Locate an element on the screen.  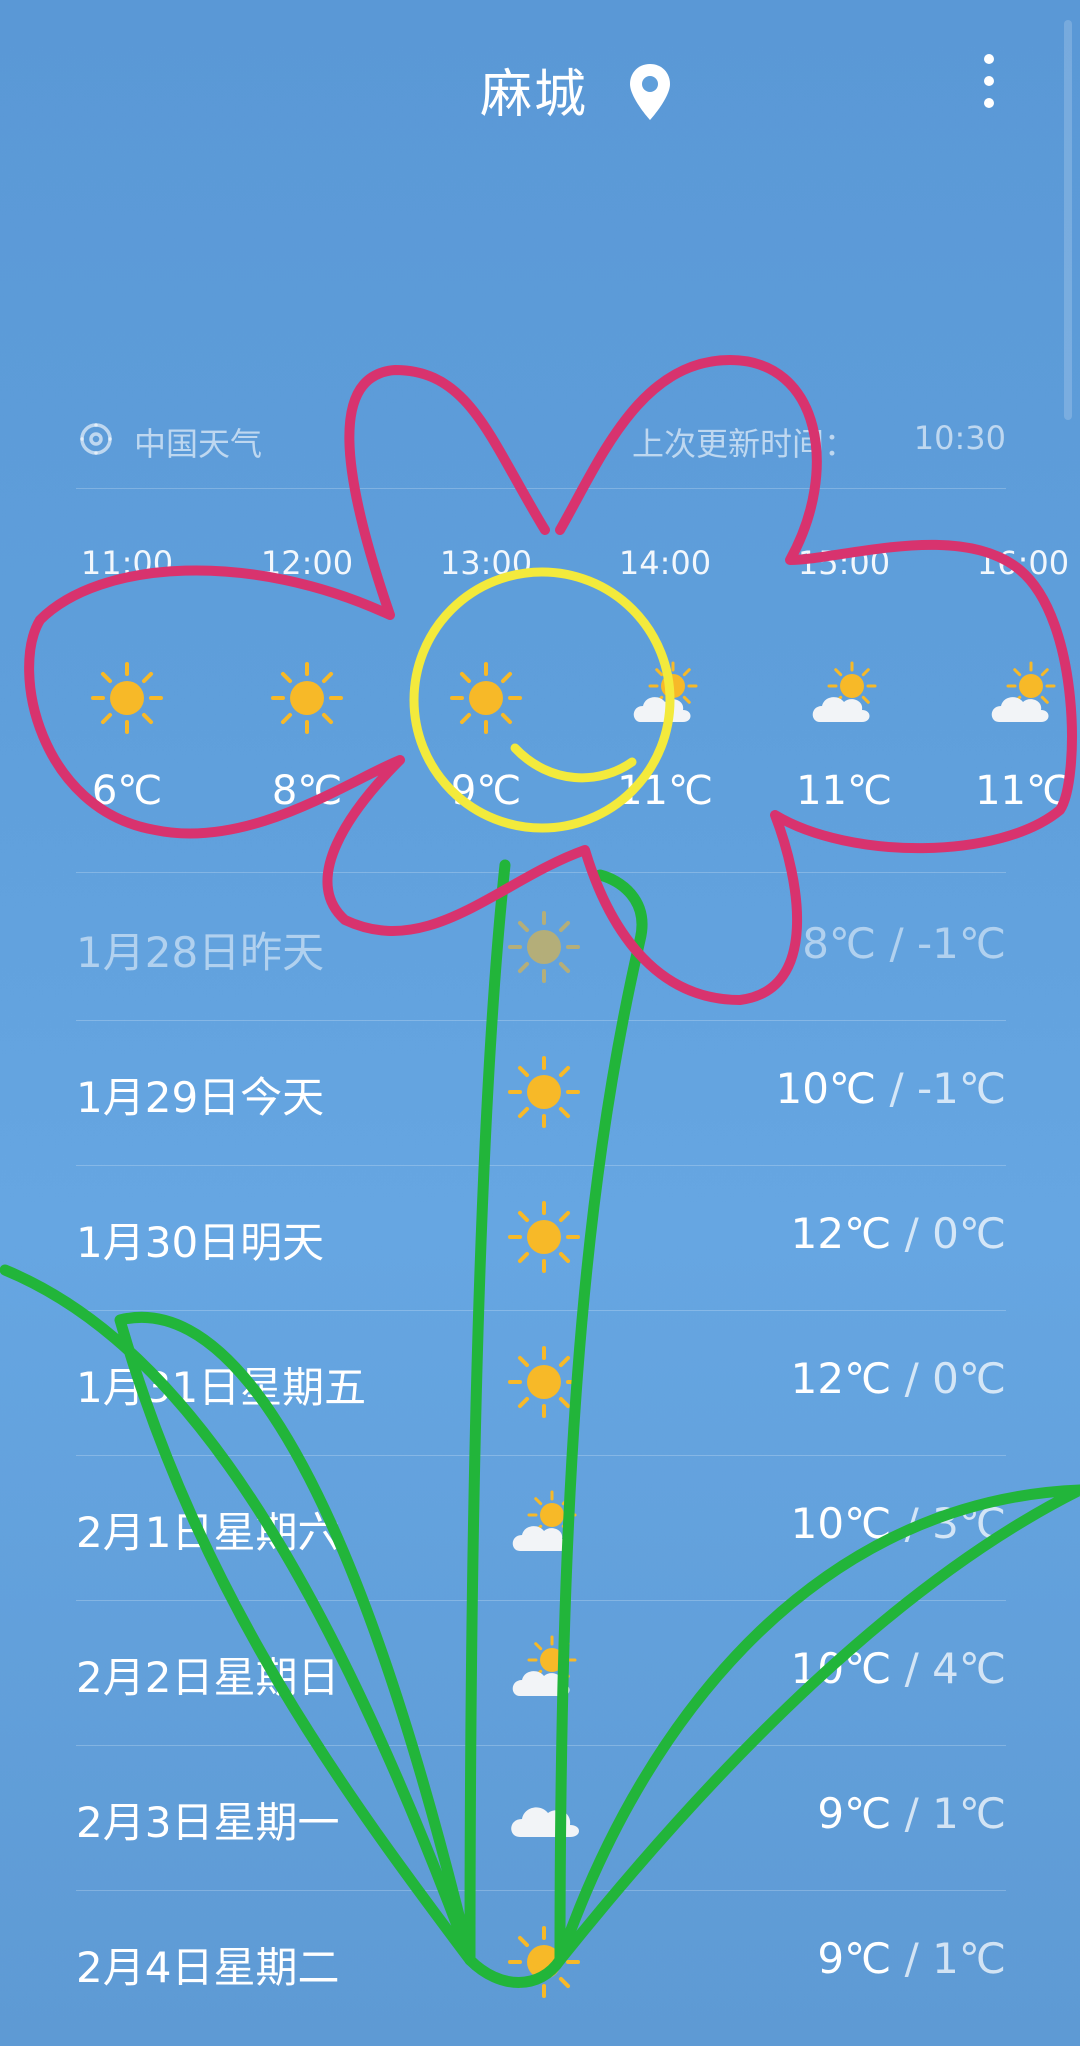
hourly-item: 14:00 11℃ is located at coordinates (665, 680).